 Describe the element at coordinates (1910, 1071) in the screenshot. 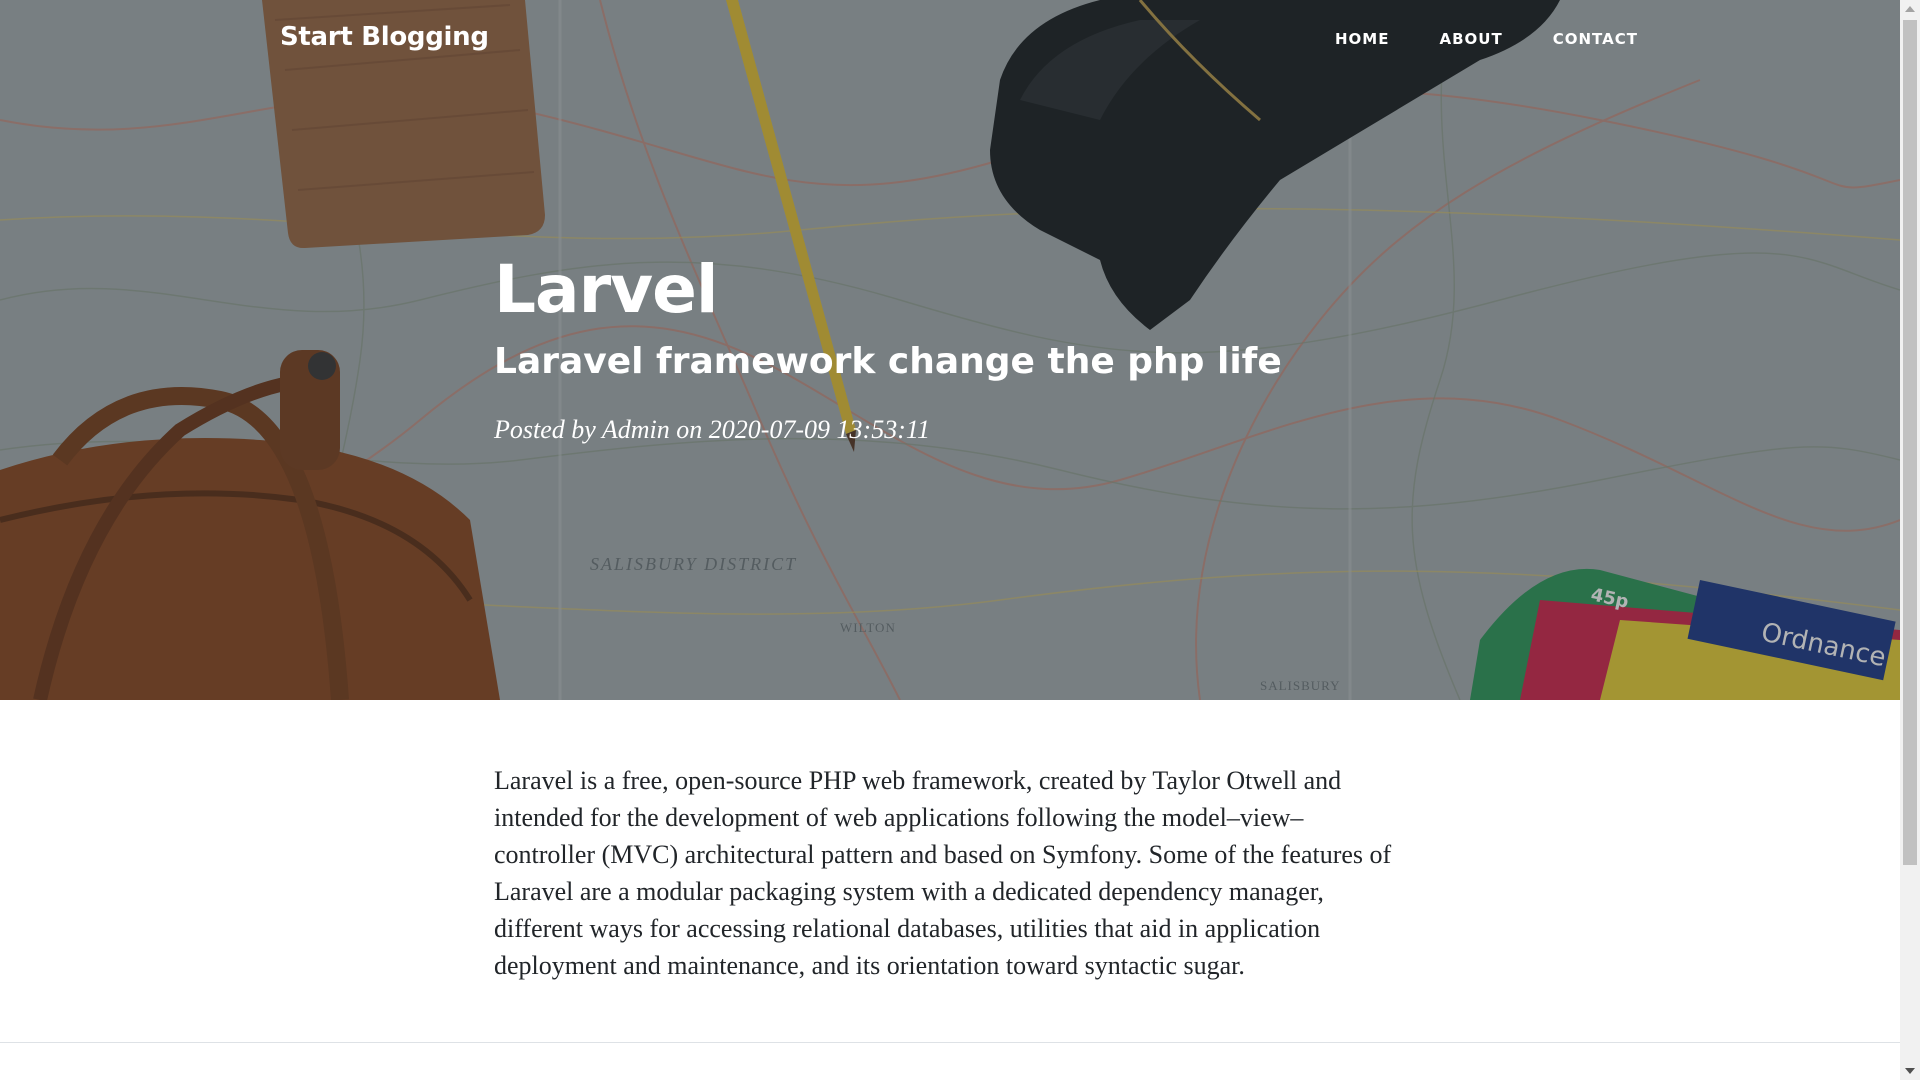

I see `scroll-down-arrow-icon` at that location.